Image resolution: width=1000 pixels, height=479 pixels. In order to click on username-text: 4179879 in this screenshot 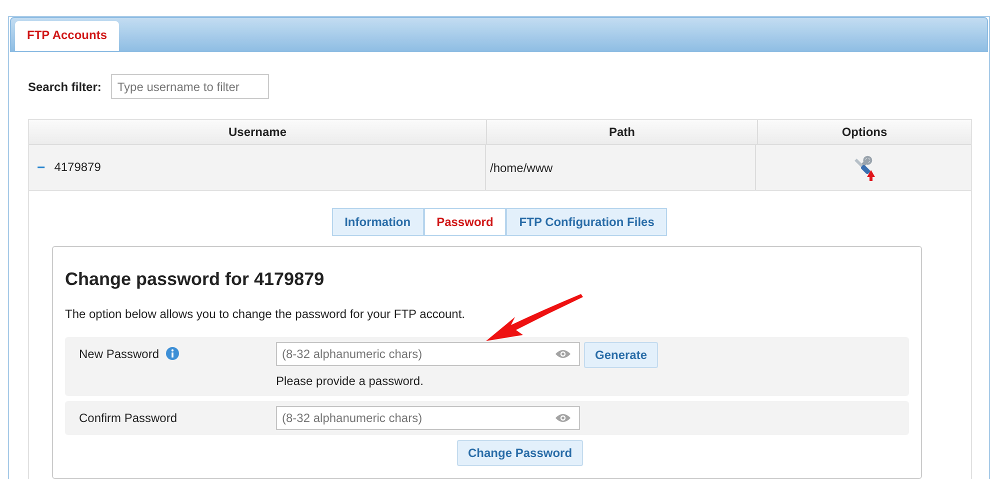, I will do `click(77, 167)`.